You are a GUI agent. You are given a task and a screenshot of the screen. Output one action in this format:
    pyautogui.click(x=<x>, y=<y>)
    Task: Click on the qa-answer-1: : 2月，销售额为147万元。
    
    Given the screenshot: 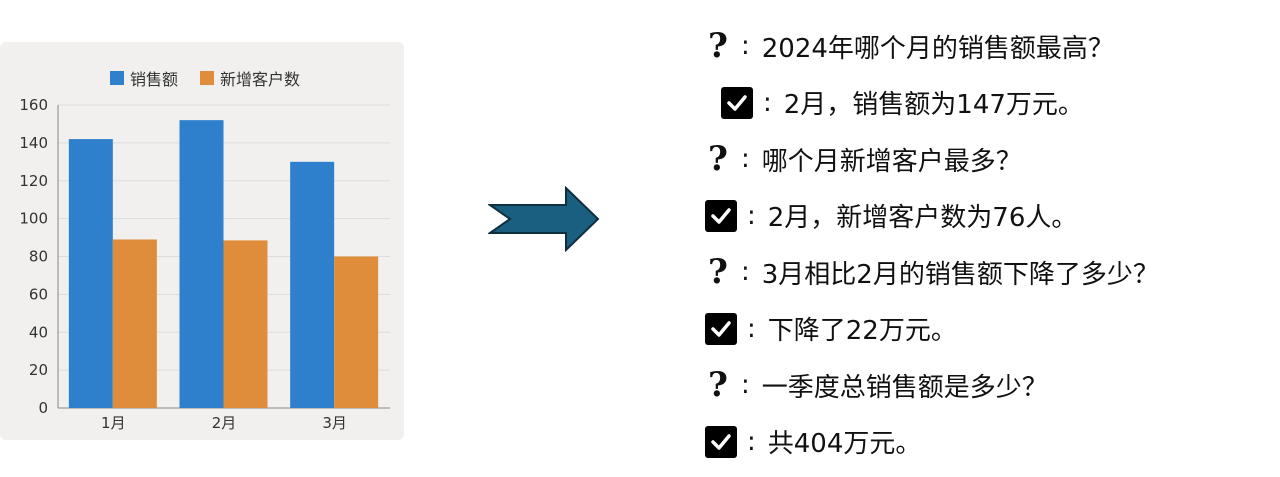 What is the action you would take?
    pyautogui.click(x=985, y=103)
    